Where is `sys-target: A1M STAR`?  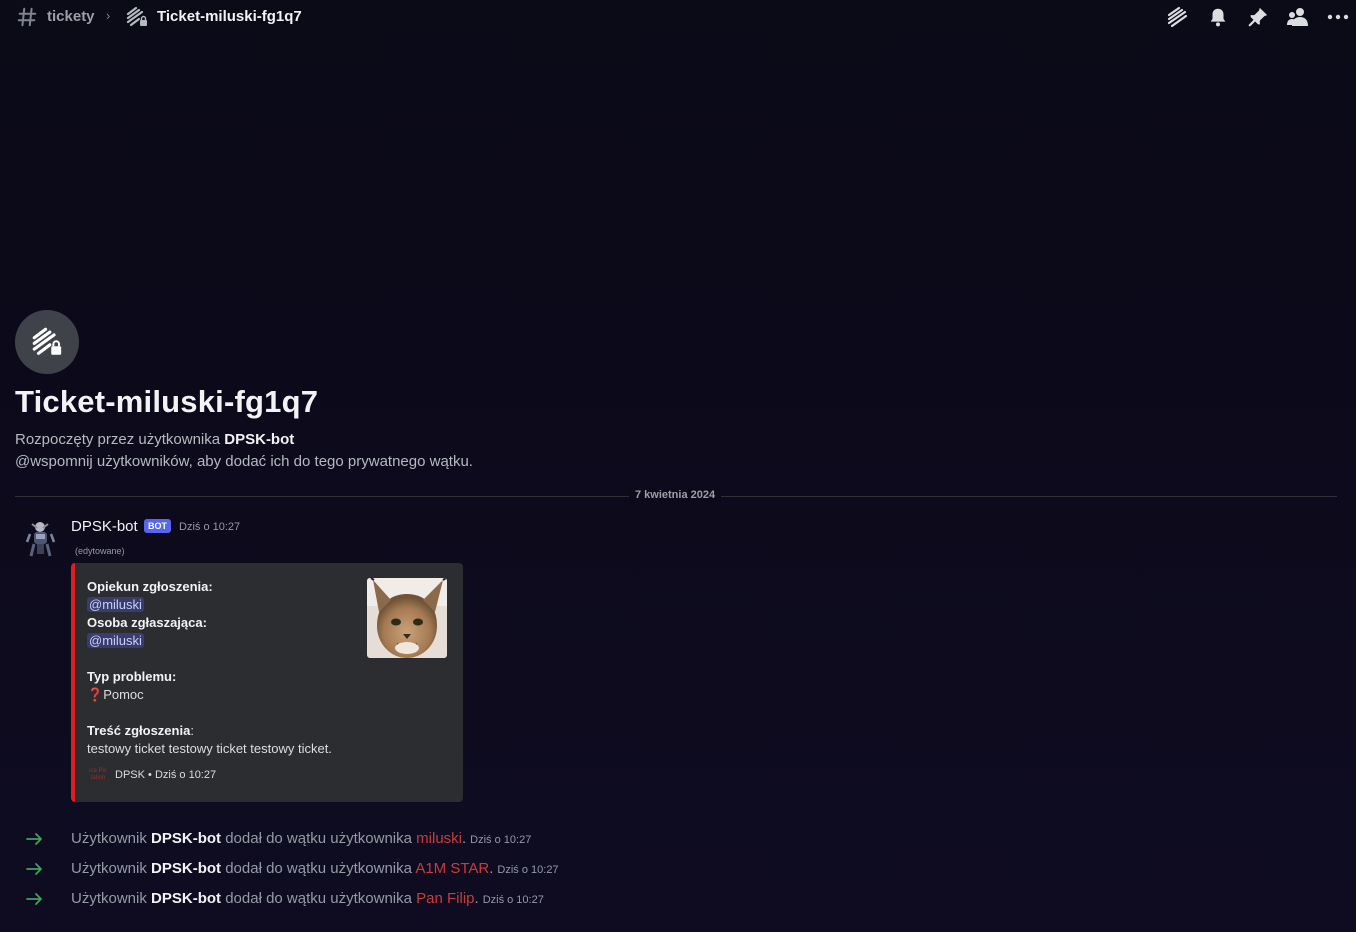
sys-target: A1M STAR is located at coordinates (452, 868).